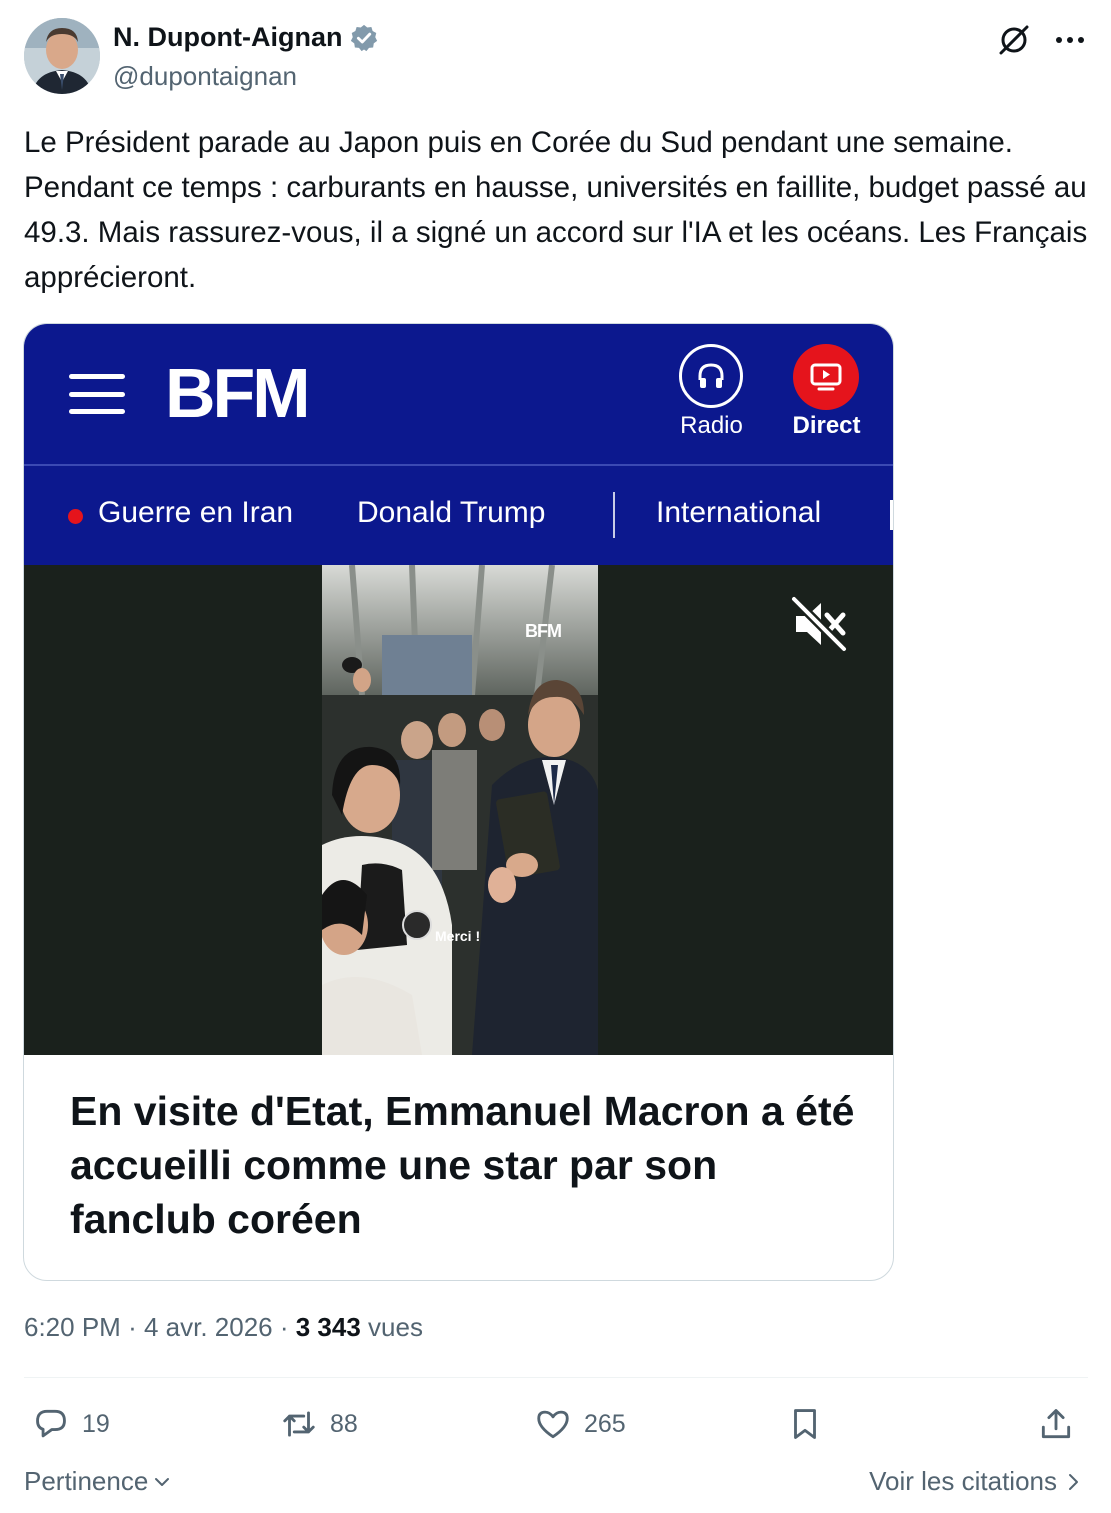  Describe the element at coordinates (208, 1327) in the screenshot. I see `tweet-date: 4 avr. 2026` at that location.